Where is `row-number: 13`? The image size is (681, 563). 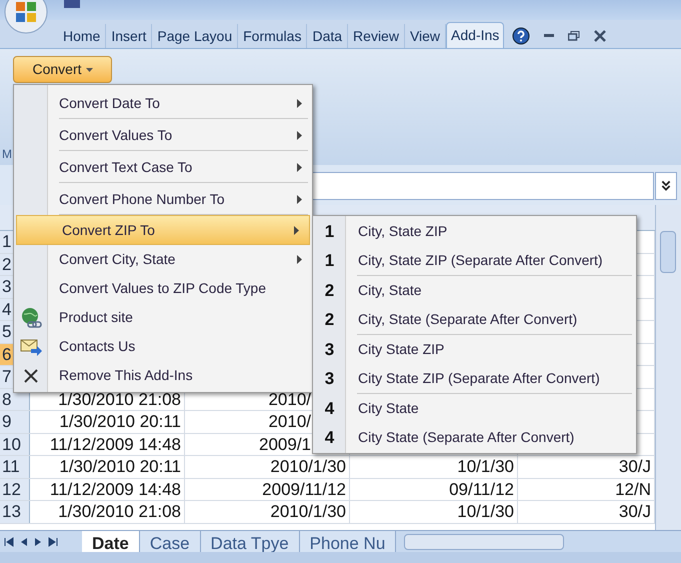 row-number: 13 is located at coordinates (15, 511).